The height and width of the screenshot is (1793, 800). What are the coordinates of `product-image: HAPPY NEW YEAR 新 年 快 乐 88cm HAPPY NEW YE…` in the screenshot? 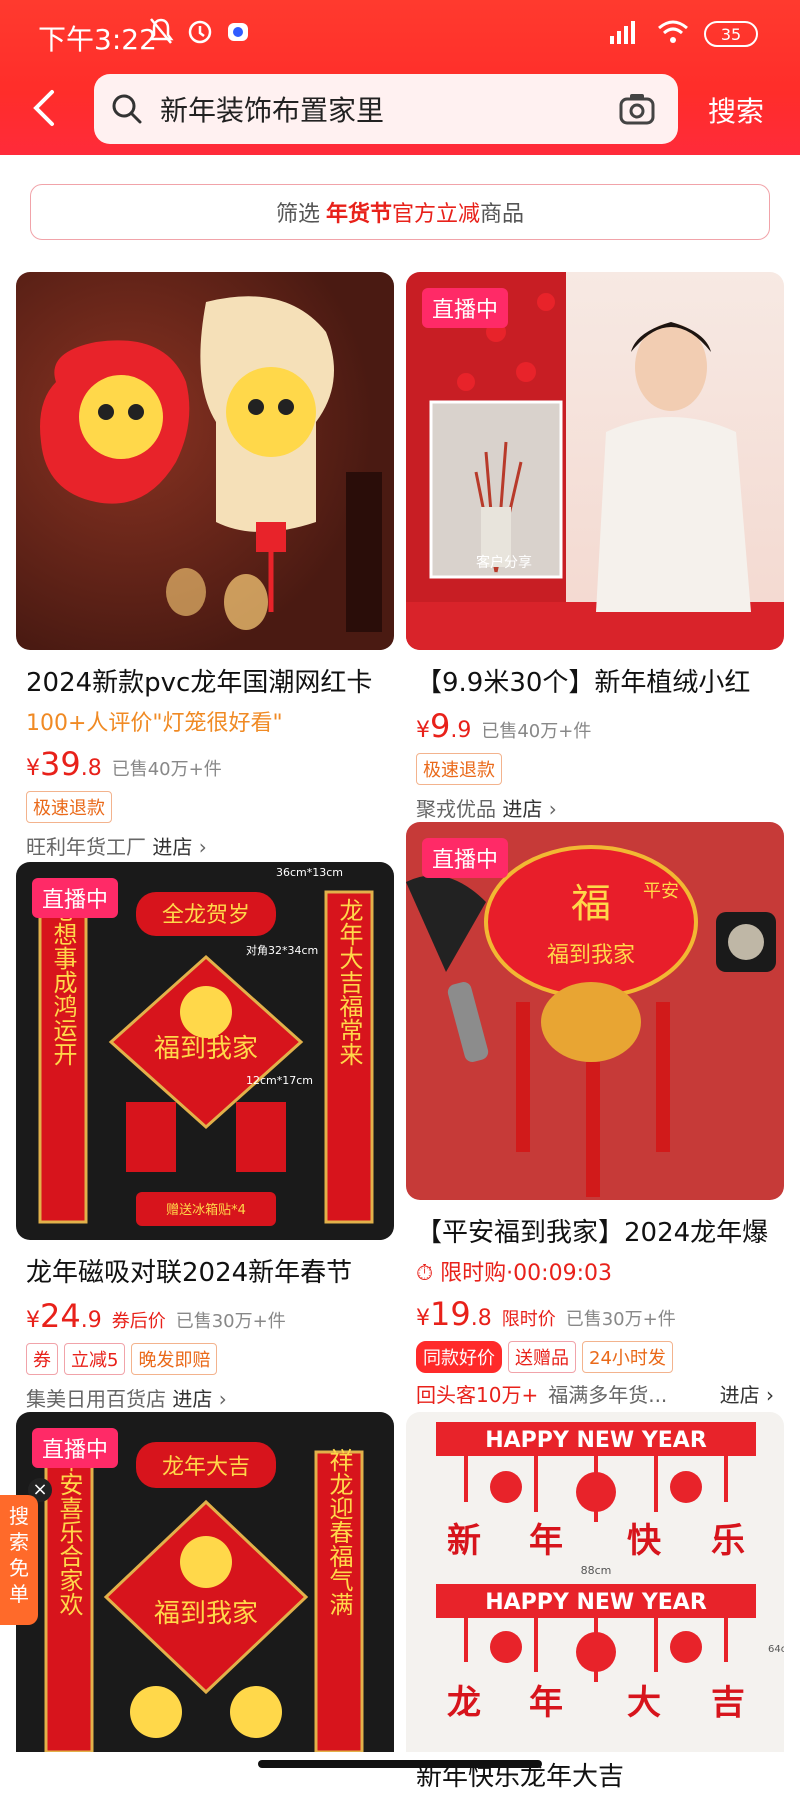 It's located at (595, 1582).